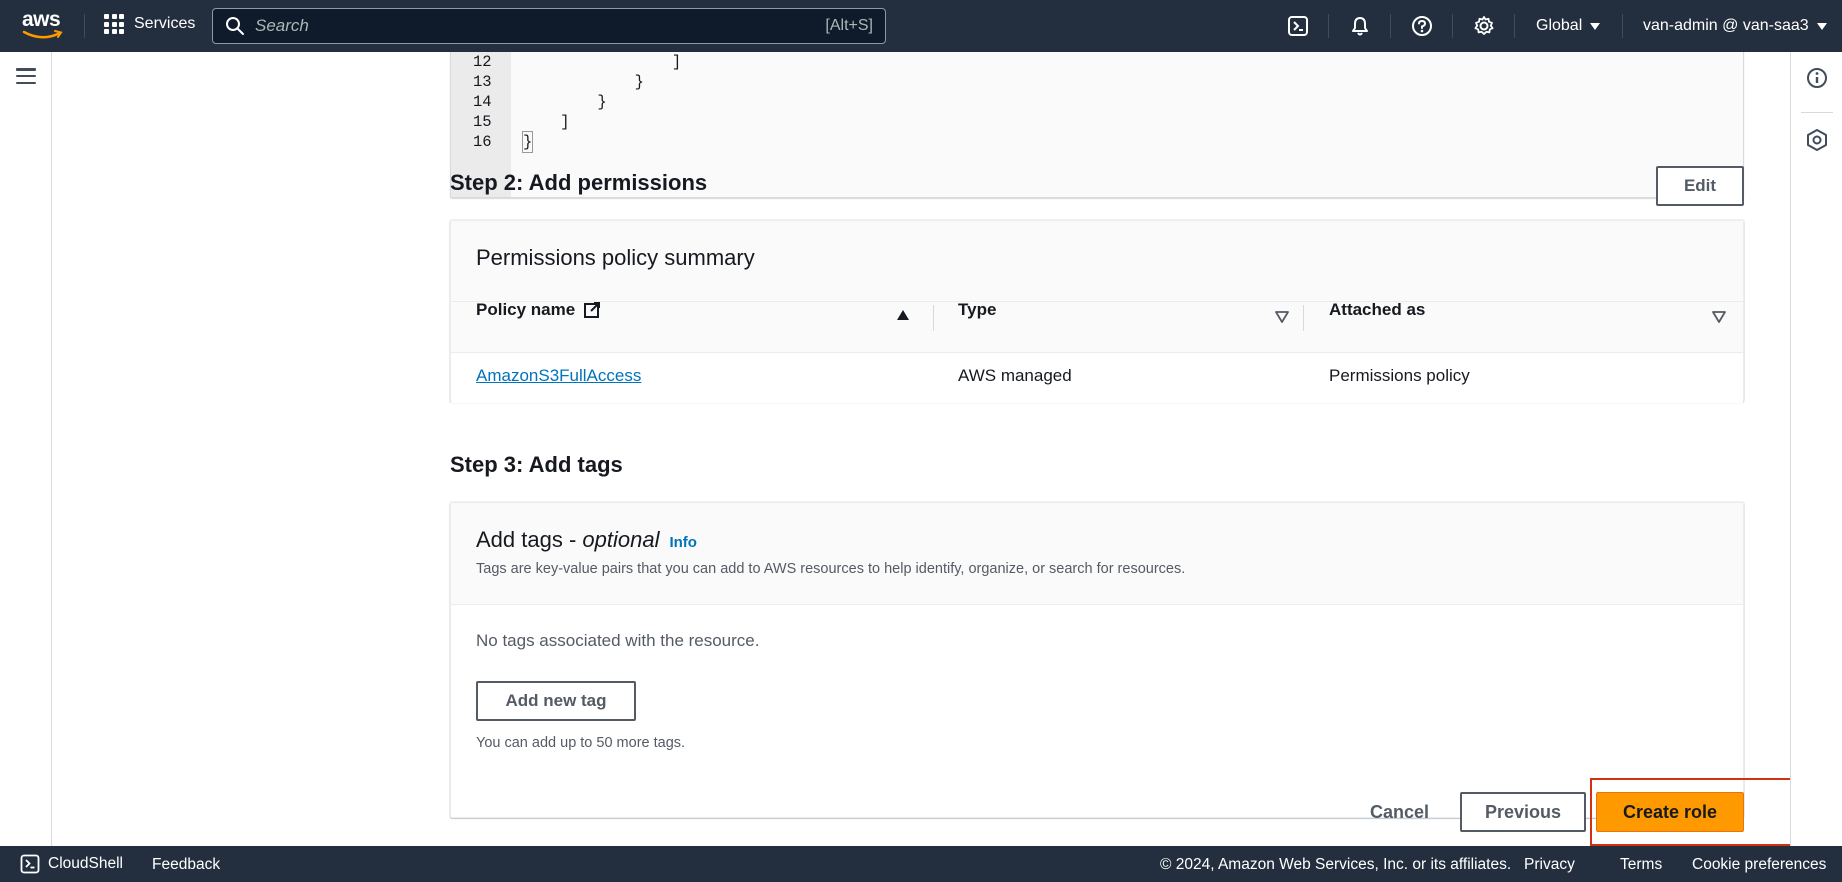 The image size is (1842, 882). I want to click on resource-hexagon-icon, so click(1817, 140).